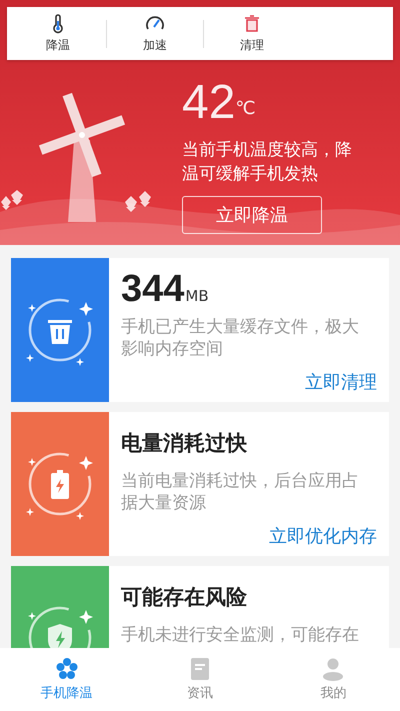  I want to click on temperature-unit: ℃, so click(245, 108).